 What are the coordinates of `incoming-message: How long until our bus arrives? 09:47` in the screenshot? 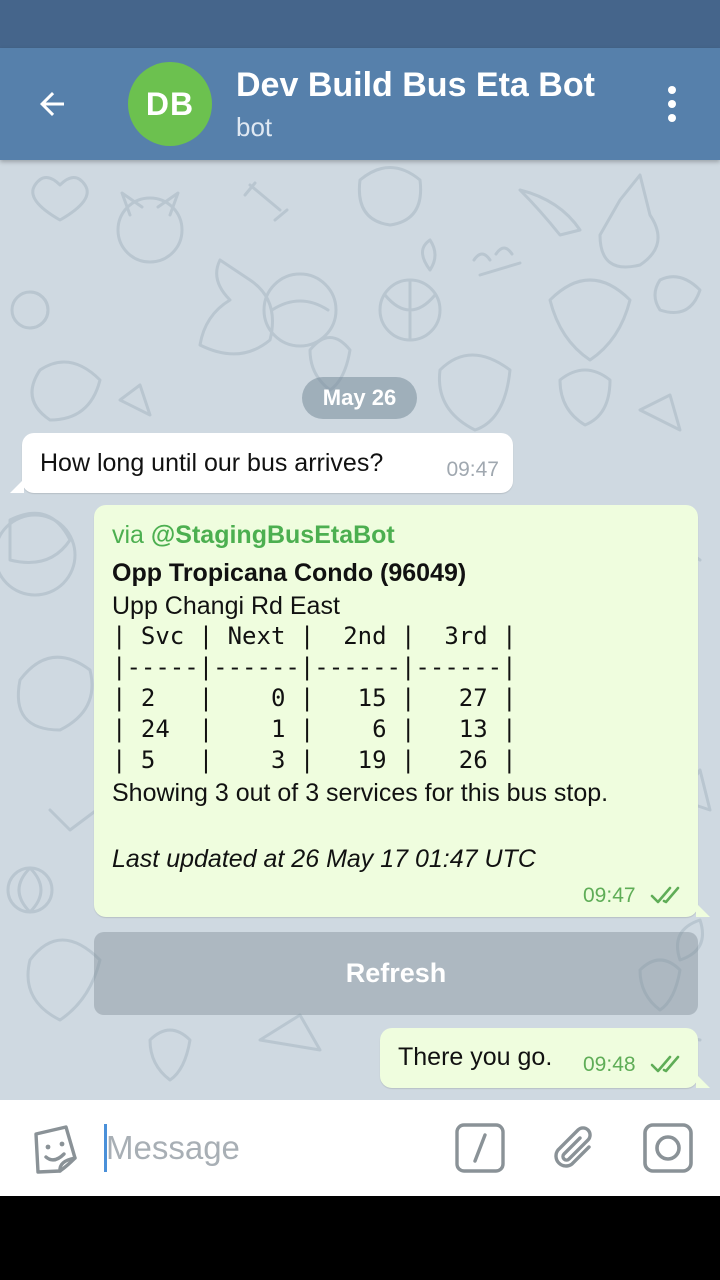 It's located at (261, 463).